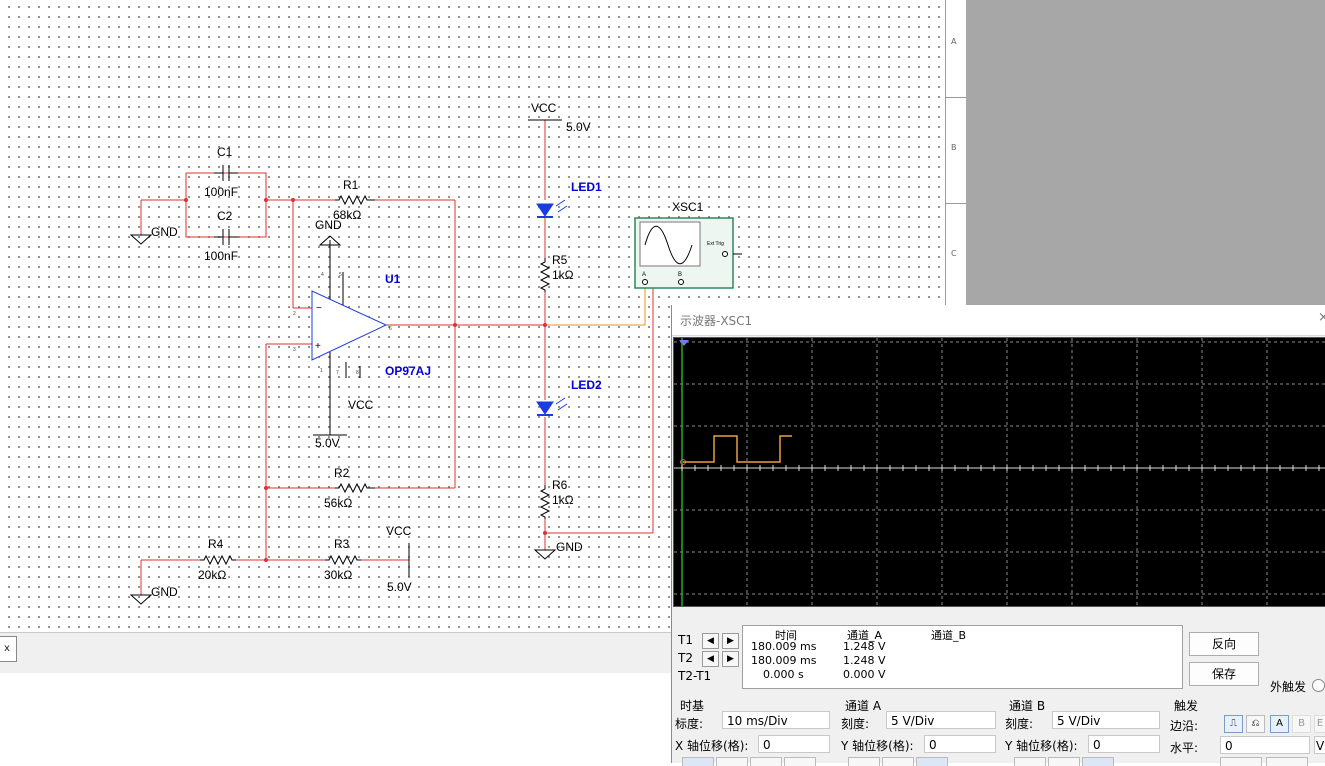 Image resolution: width=1325 pixels, height=766 pixels. I want to click on sheet-border: A B C, so click(956, 152).